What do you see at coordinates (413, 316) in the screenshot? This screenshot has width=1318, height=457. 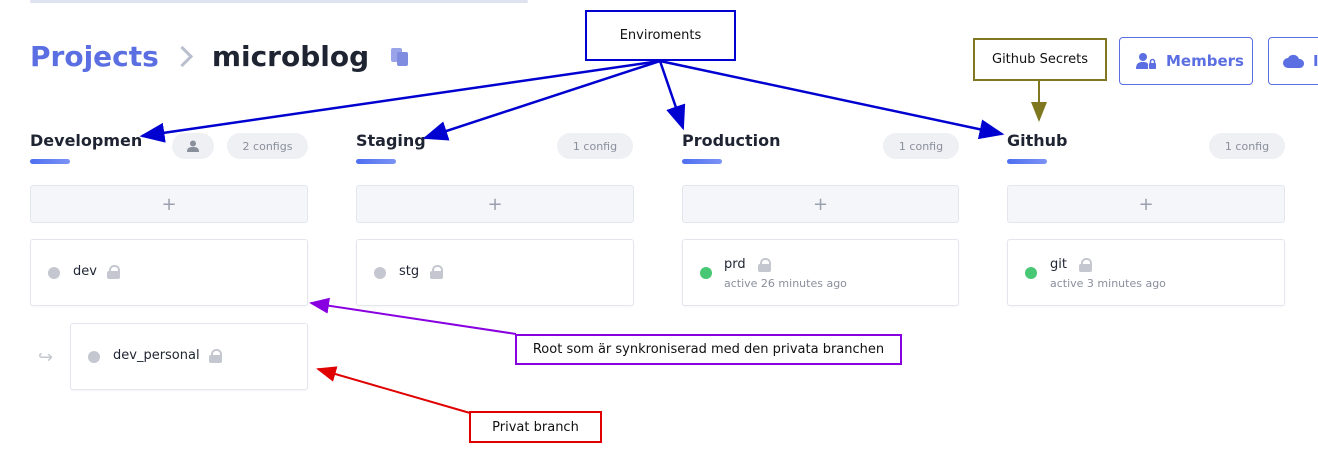 I see `arrow-to-root-config` at bounding box center [413, 316].